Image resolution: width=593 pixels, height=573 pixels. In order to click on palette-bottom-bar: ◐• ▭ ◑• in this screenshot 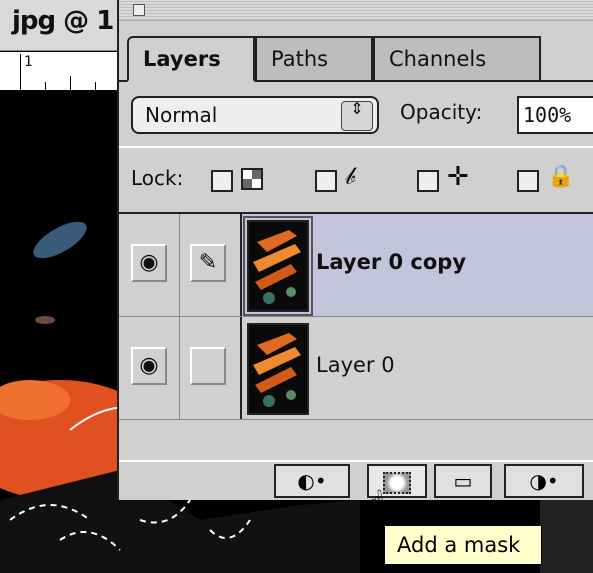, I will do `click(356, 481)`.